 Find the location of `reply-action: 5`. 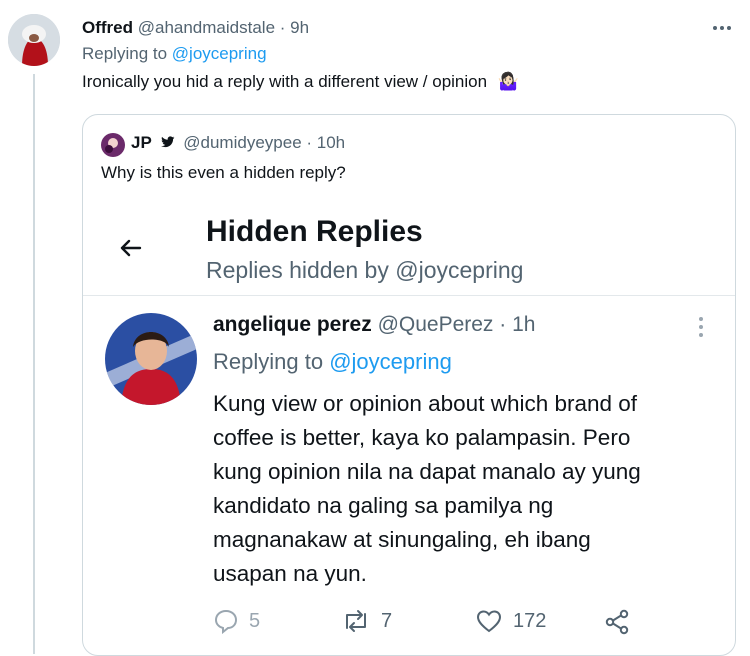

reply-action: 5 is located at coordinates (237, 621).